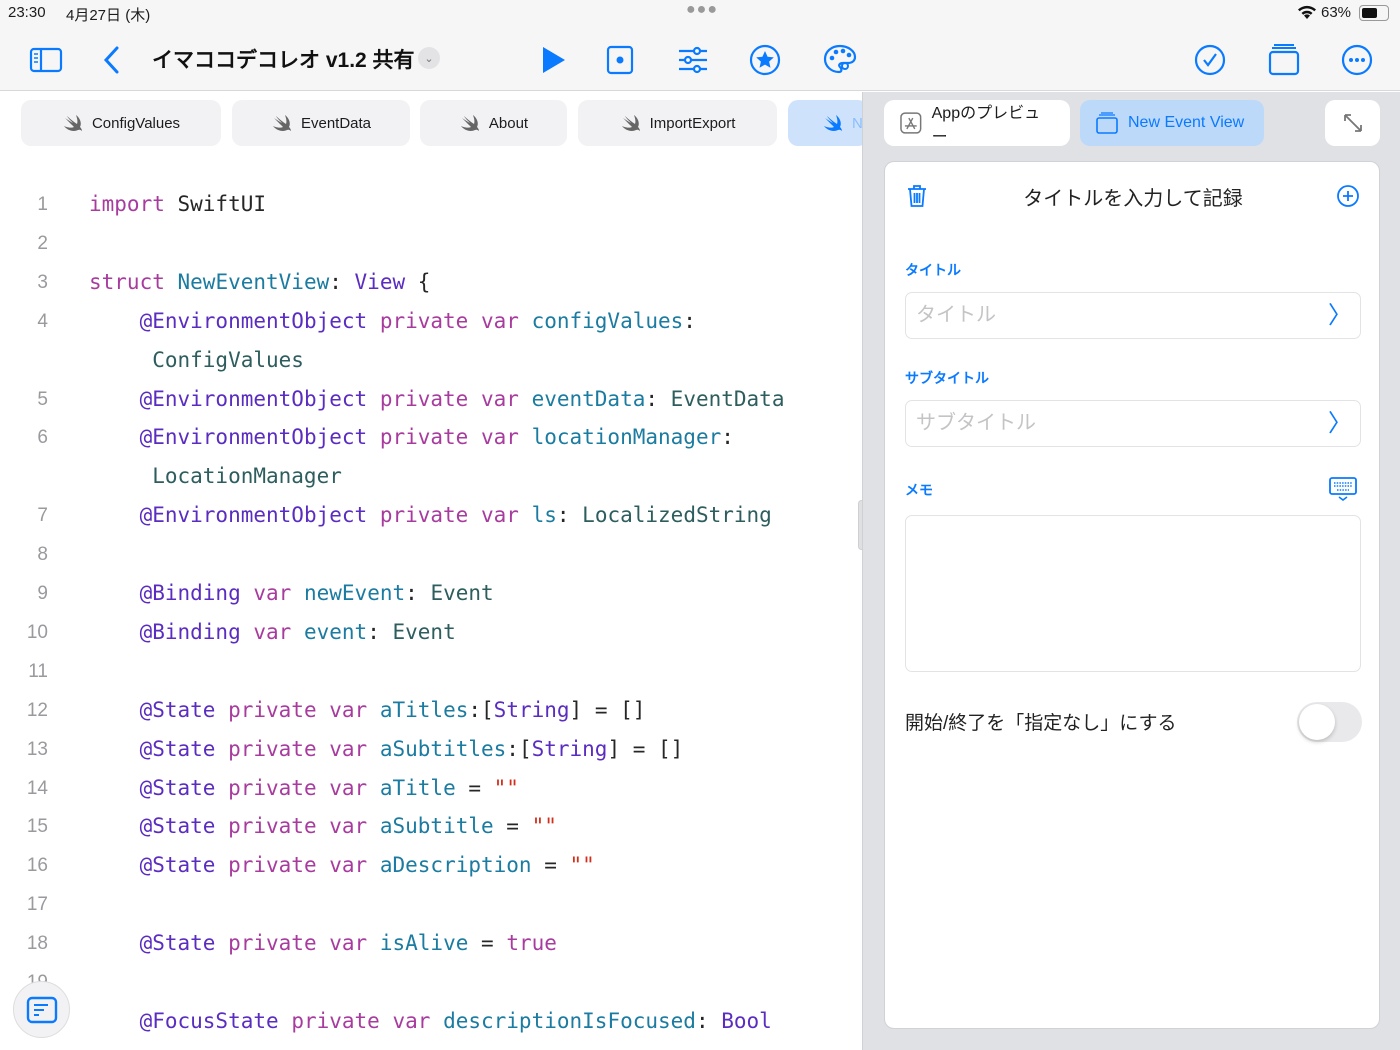 The image size is (1400, 1050). I want to click on code-token: ConfigValues, so click(228, 359).